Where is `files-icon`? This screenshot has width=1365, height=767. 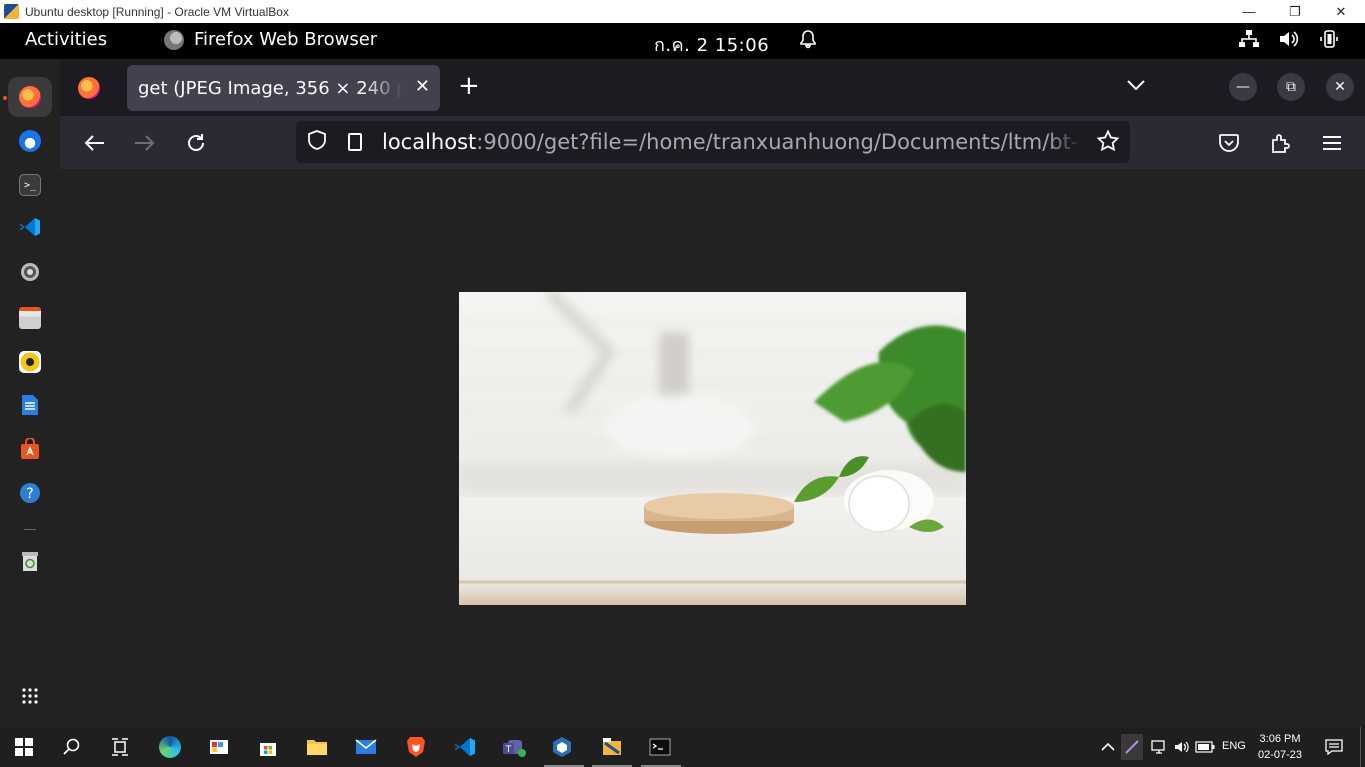
files-icon is located at coordinates (30, 318).